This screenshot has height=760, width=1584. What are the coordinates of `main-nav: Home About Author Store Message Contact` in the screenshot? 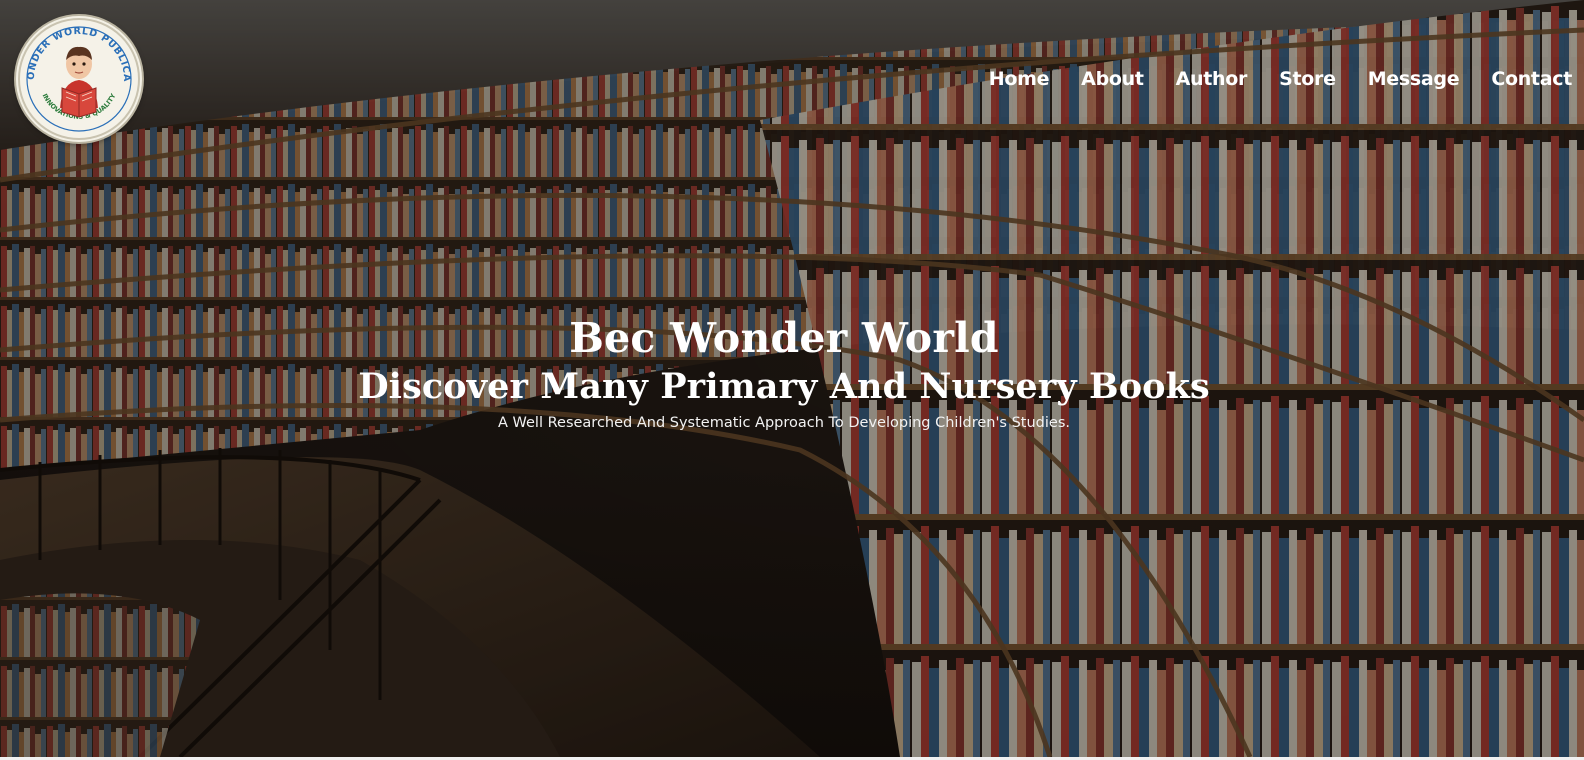 It's located at (1281, 79).